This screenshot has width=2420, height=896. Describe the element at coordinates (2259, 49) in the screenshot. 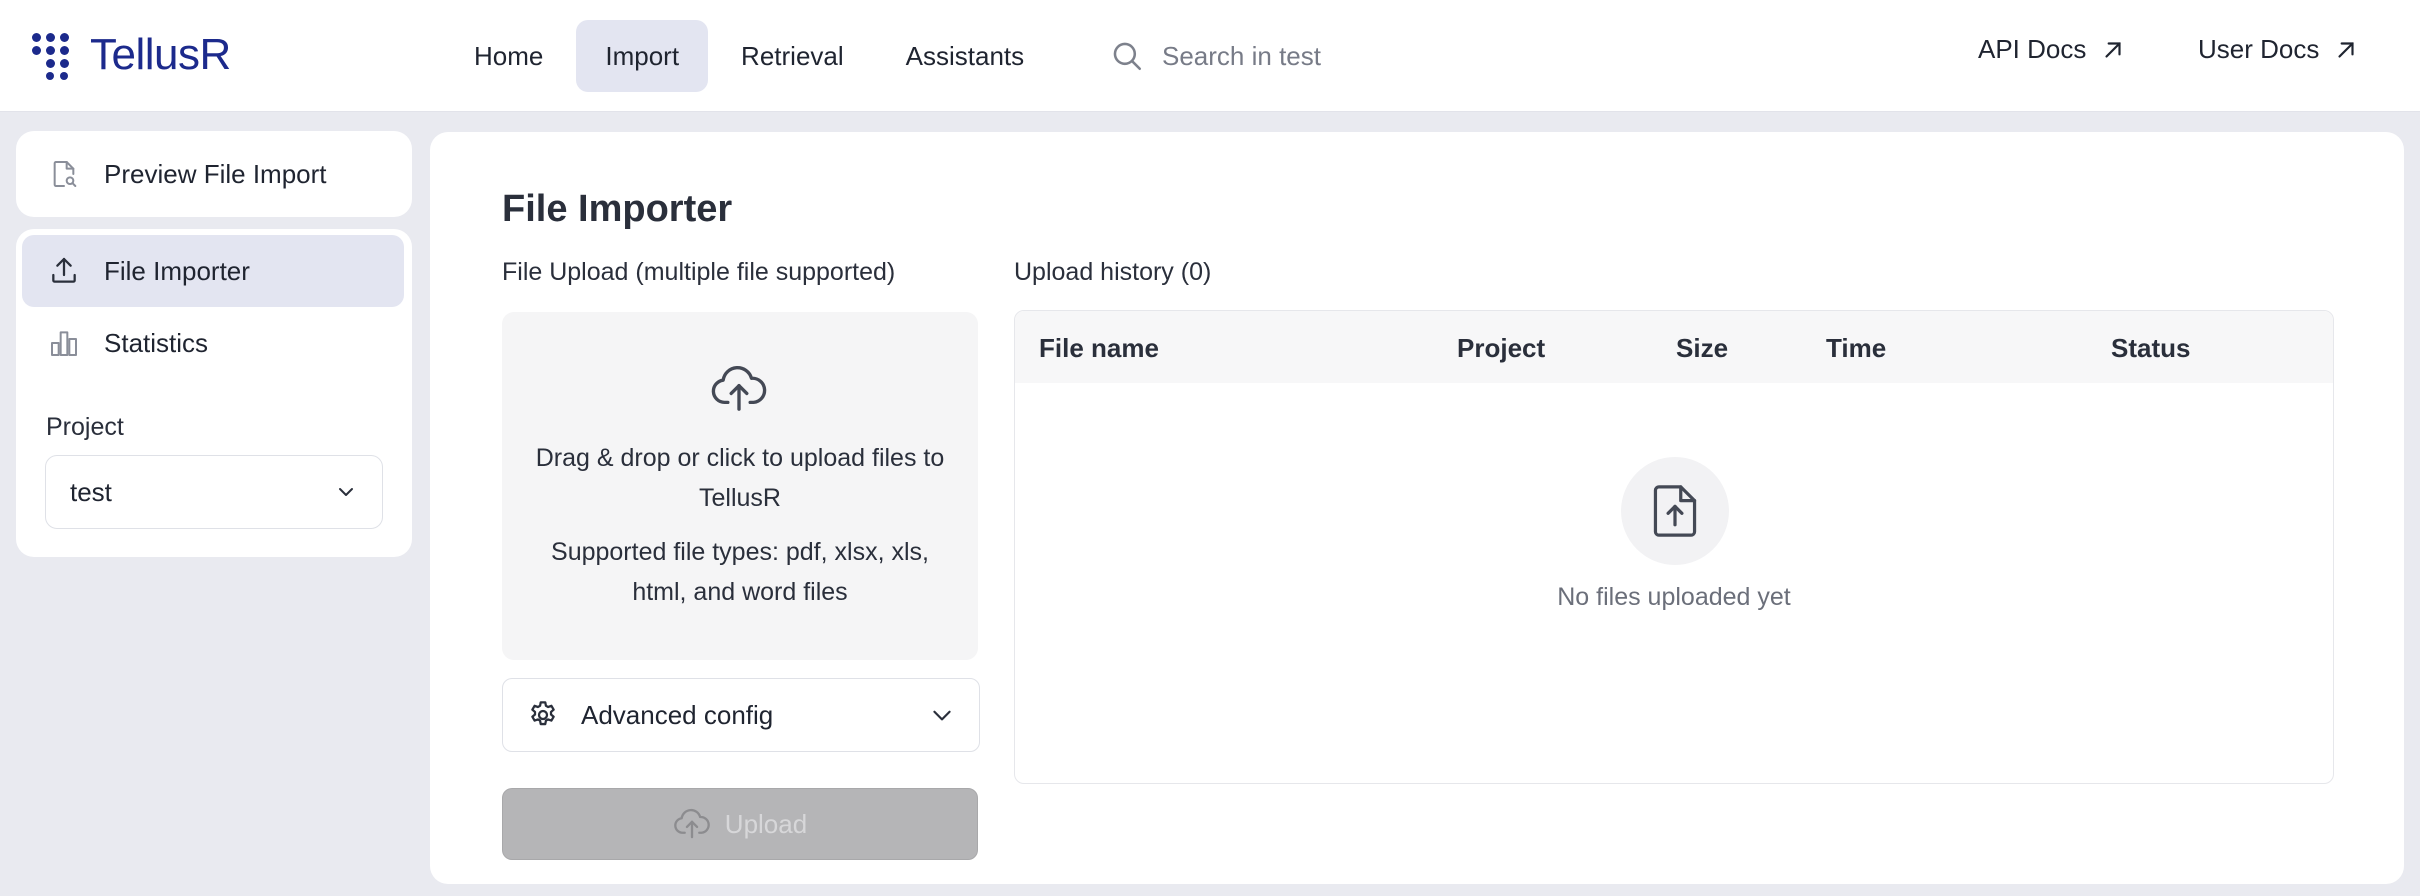

I see `user-docs-label: User Docs` at that location.